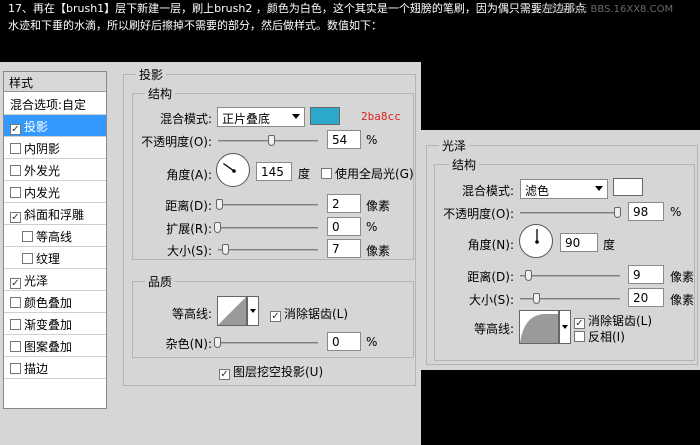 The width and height of the screenshot is (700, 445). What do you see at coordinates (268, 205) in the screenshot?
I see `ds-distance-slider` at bounding box center [268, 205].